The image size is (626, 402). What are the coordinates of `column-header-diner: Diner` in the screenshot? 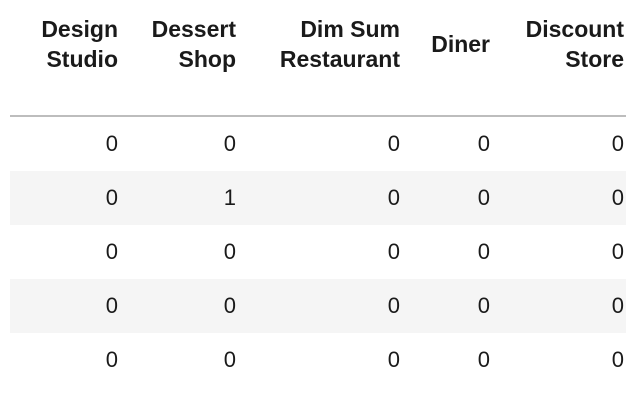 It's located at (447, 58).